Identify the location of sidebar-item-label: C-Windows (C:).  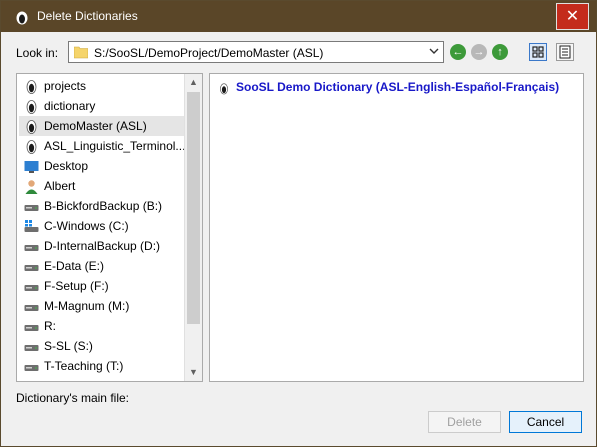
(86, 226).